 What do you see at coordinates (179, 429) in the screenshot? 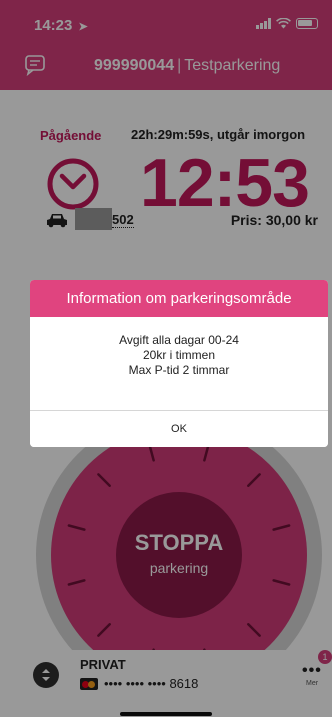
I see `ok-button: OK` at bounding box center [179, 429].